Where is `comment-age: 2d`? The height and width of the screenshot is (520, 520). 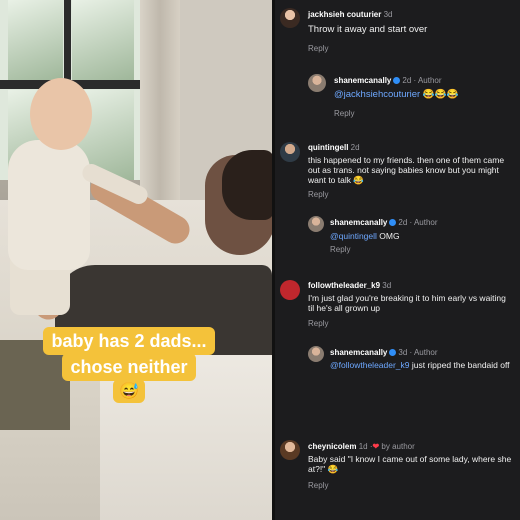 comment-age: 2d is located at coordinates (355, 147).